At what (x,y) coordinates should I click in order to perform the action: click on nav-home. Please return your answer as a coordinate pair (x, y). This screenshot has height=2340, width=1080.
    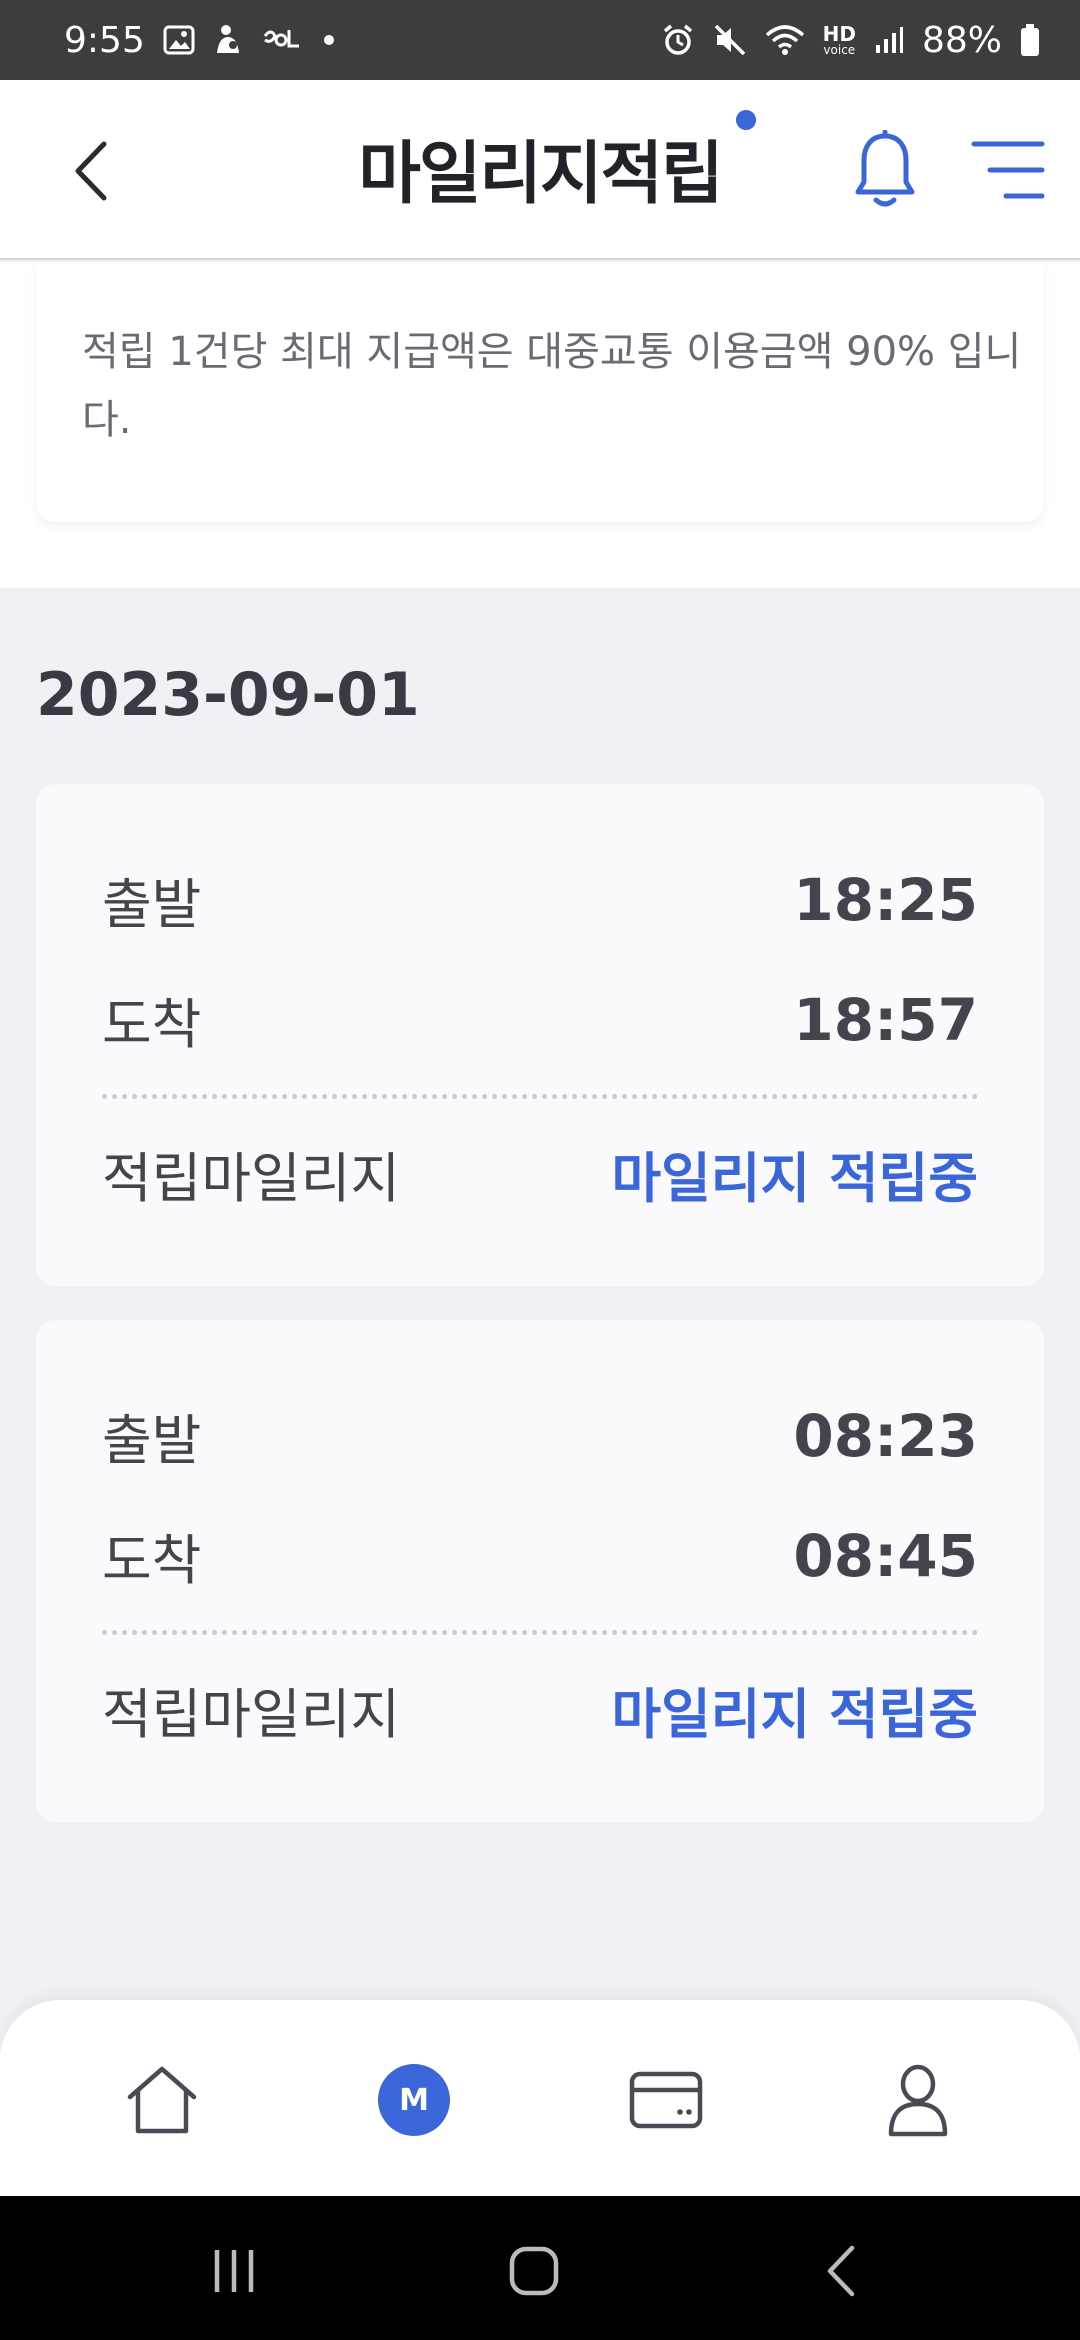
    Looking at the image, I should click on (162, 2100).